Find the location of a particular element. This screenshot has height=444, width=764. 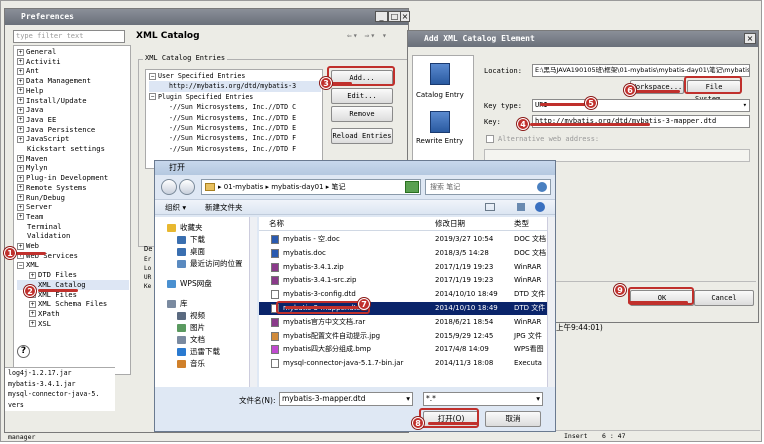

tree-item: + Help is located at coordinates (73, 91).